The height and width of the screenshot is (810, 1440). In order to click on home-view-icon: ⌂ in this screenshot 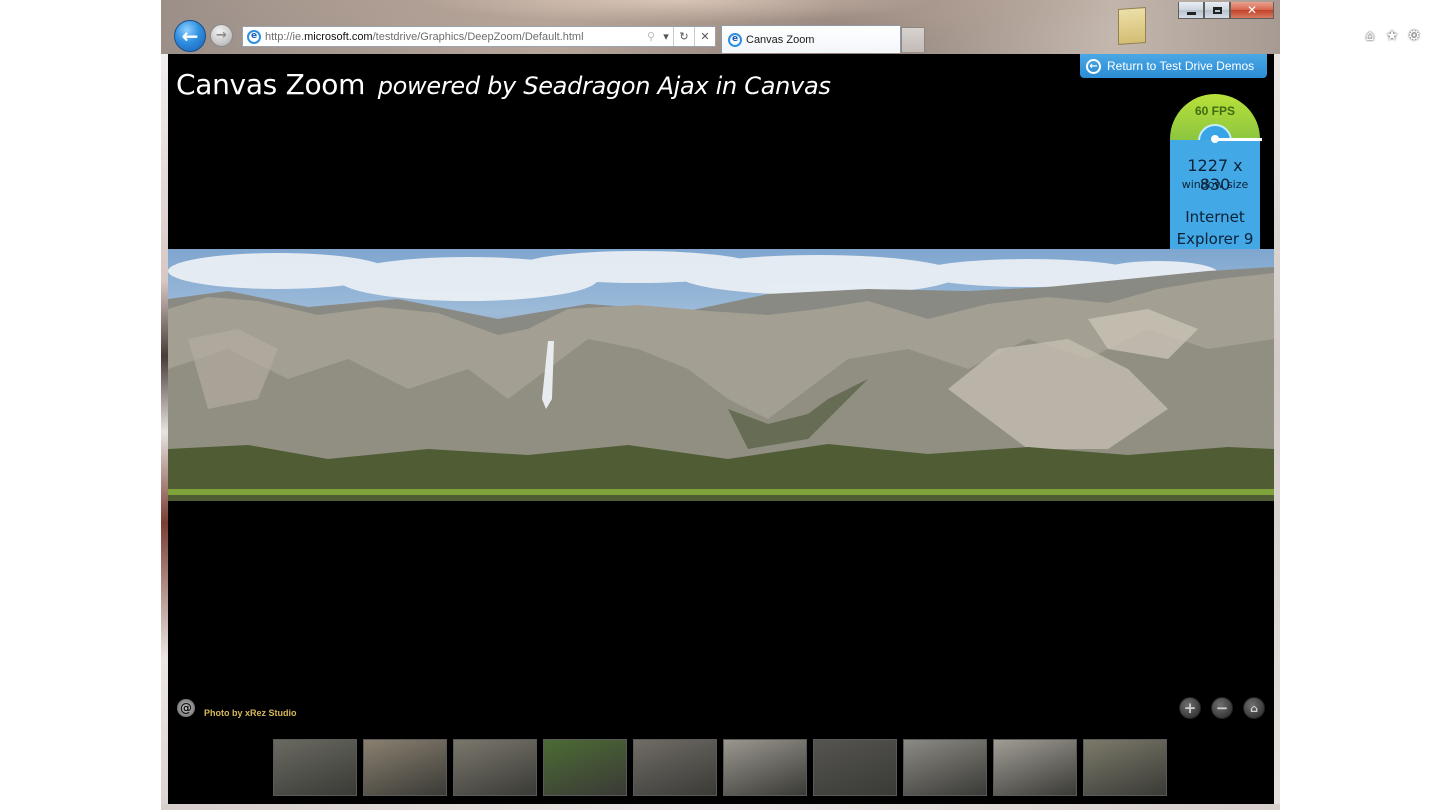, I will do `click(1254, 708)`.